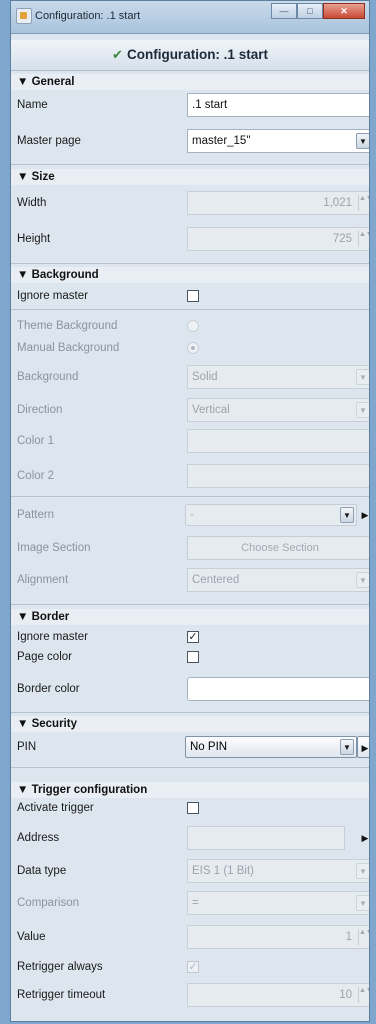  Describe the element at coordinates (193, 348) in the screenshot. I see `manual-background-radio` at that location.